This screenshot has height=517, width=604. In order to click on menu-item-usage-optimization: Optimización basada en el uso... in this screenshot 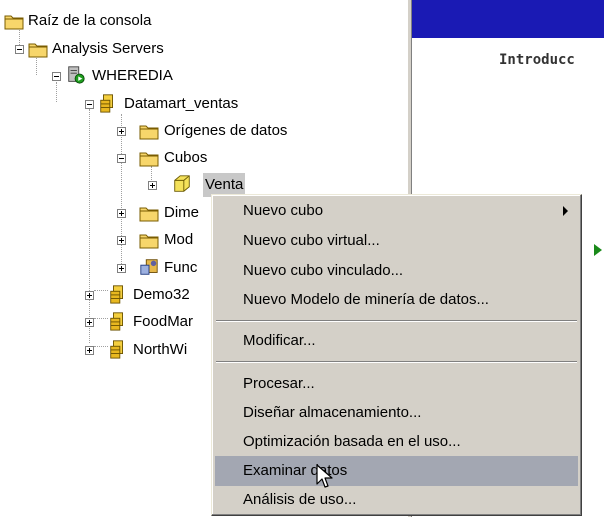, I will do `click(396, 442)`.